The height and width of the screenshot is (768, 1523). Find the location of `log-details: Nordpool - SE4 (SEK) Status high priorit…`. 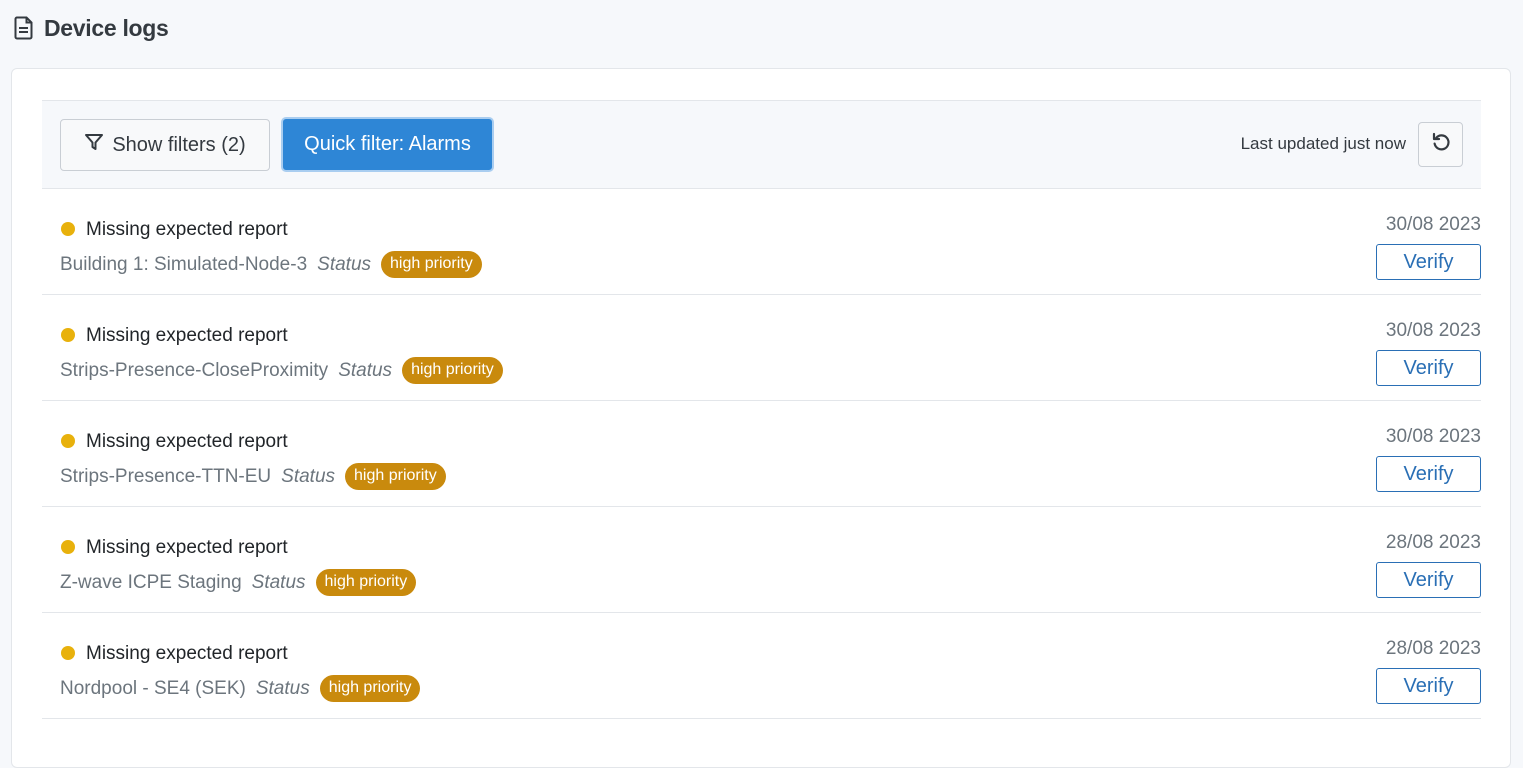

log-details: Nordpool - SE4 (SEK) Status high priorit… is located at coordinates (240, 688).